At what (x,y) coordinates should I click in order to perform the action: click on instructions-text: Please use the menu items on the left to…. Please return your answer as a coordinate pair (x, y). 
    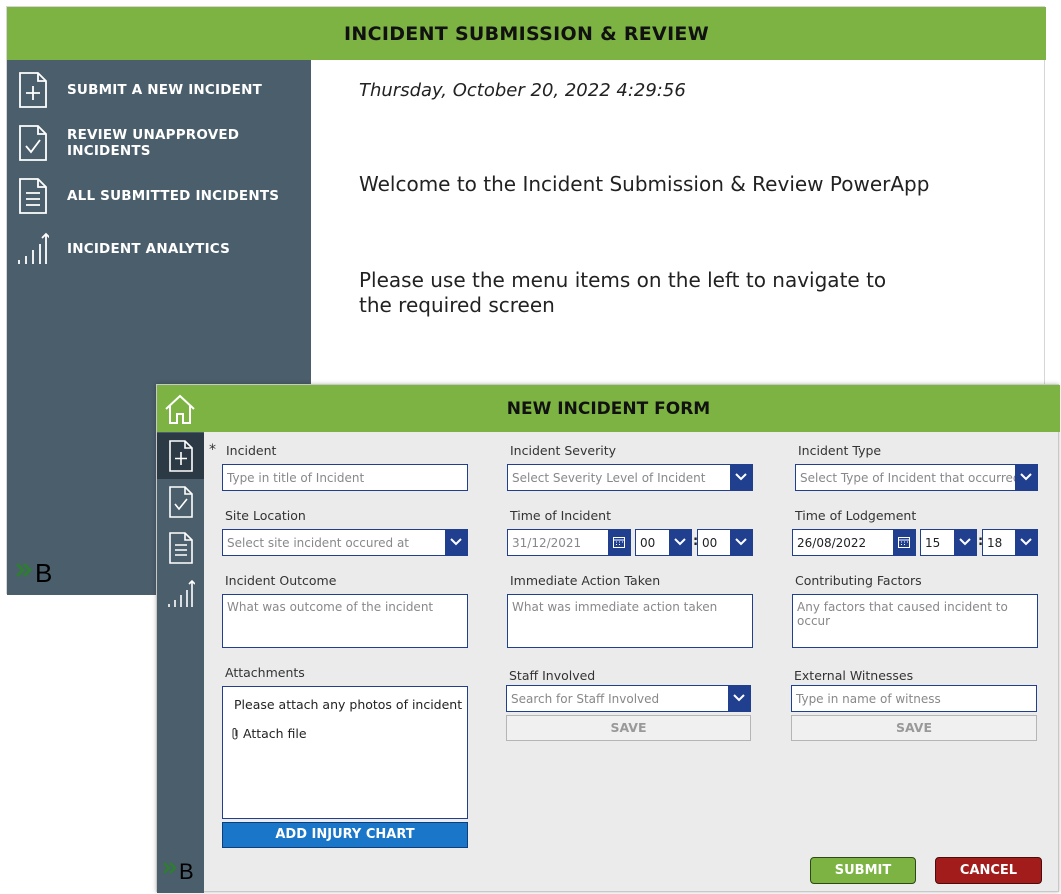
    Looking at the image, I should click on (623, 292).